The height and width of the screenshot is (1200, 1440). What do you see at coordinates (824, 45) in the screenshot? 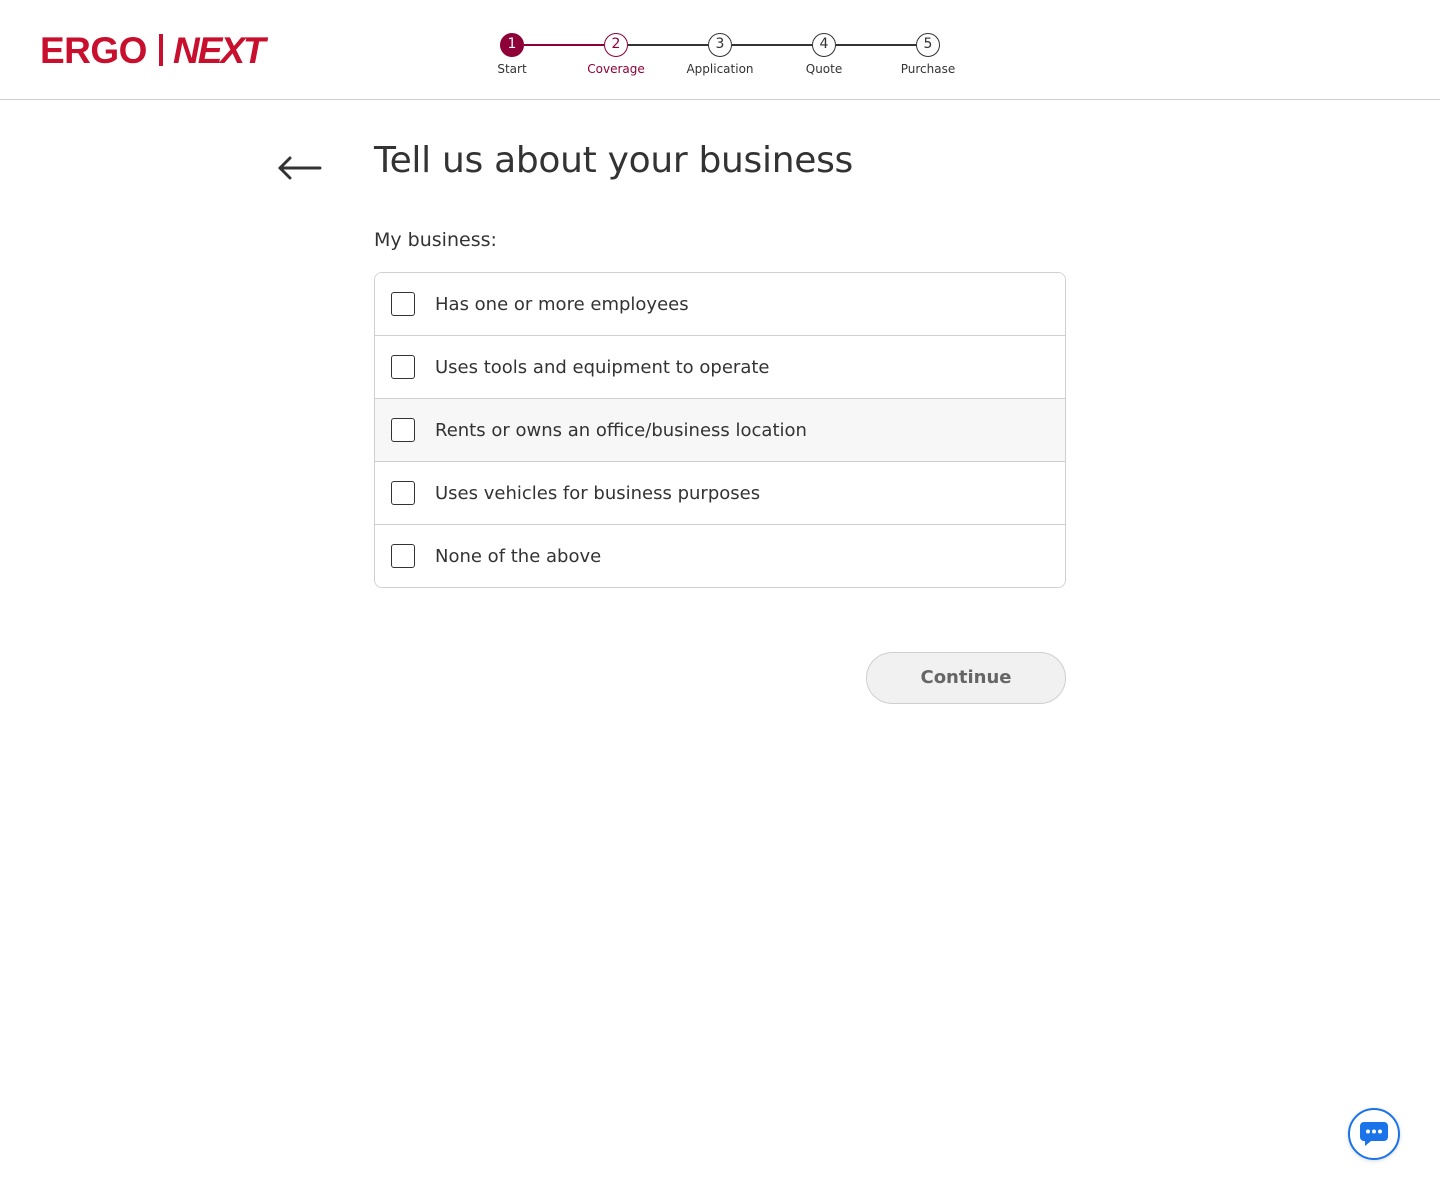
I see `step-4-circle: 4` at bounding box center [824, 45].